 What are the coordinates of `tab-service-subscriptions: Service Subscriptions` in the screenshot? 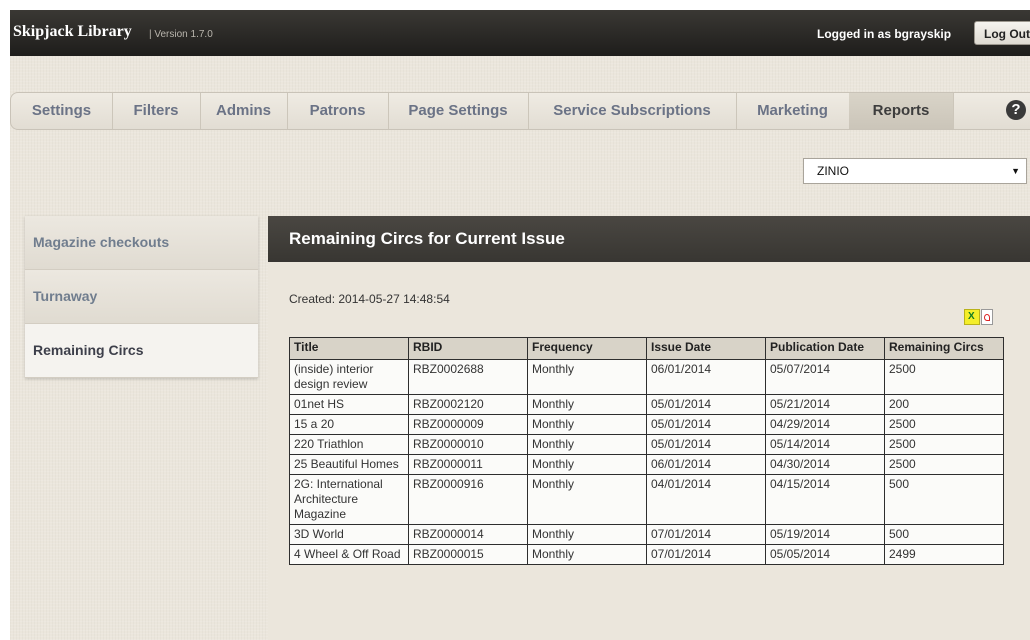 It's located at (632, 111).